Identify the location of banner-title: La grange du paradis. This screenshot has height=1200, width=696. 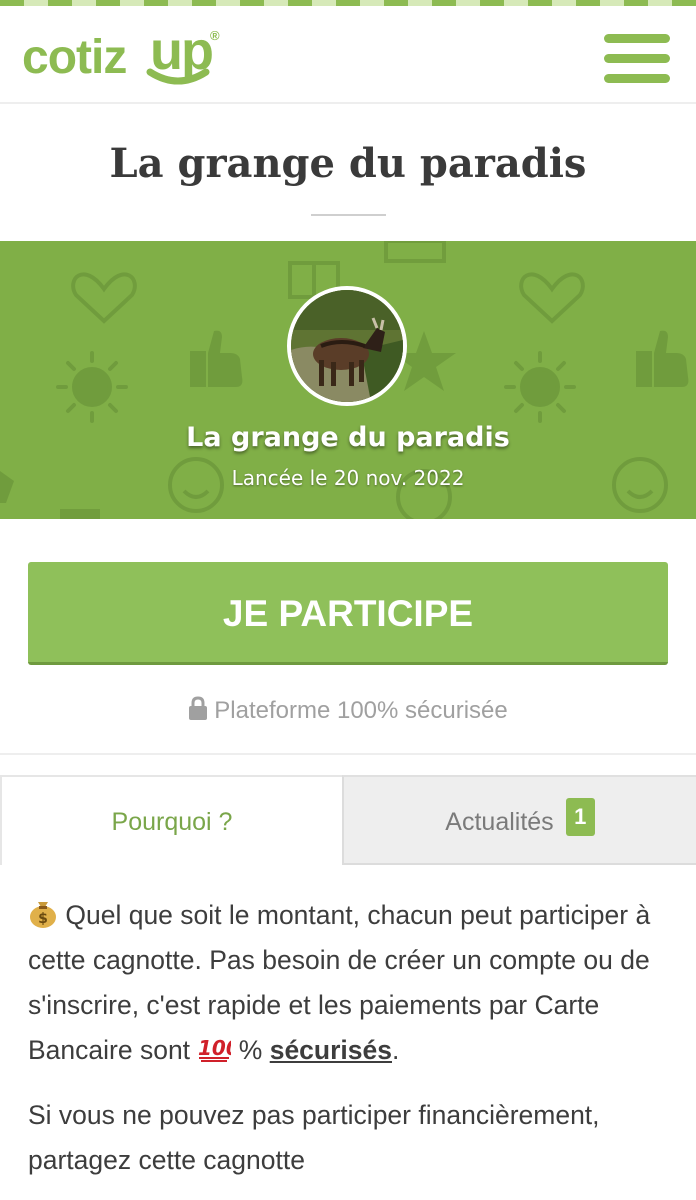
(348, 437).